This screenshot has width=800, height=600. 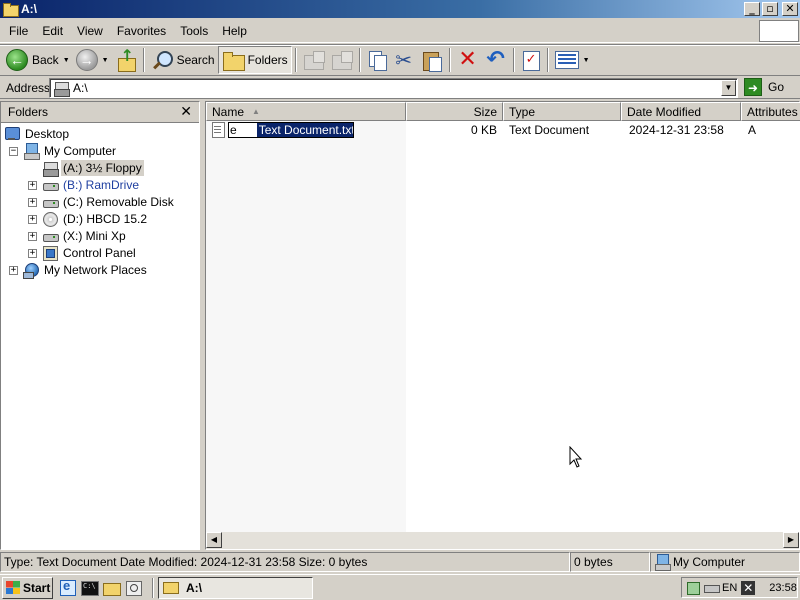 I want to click on delete-button: ✕, so click(x=468, y=60).